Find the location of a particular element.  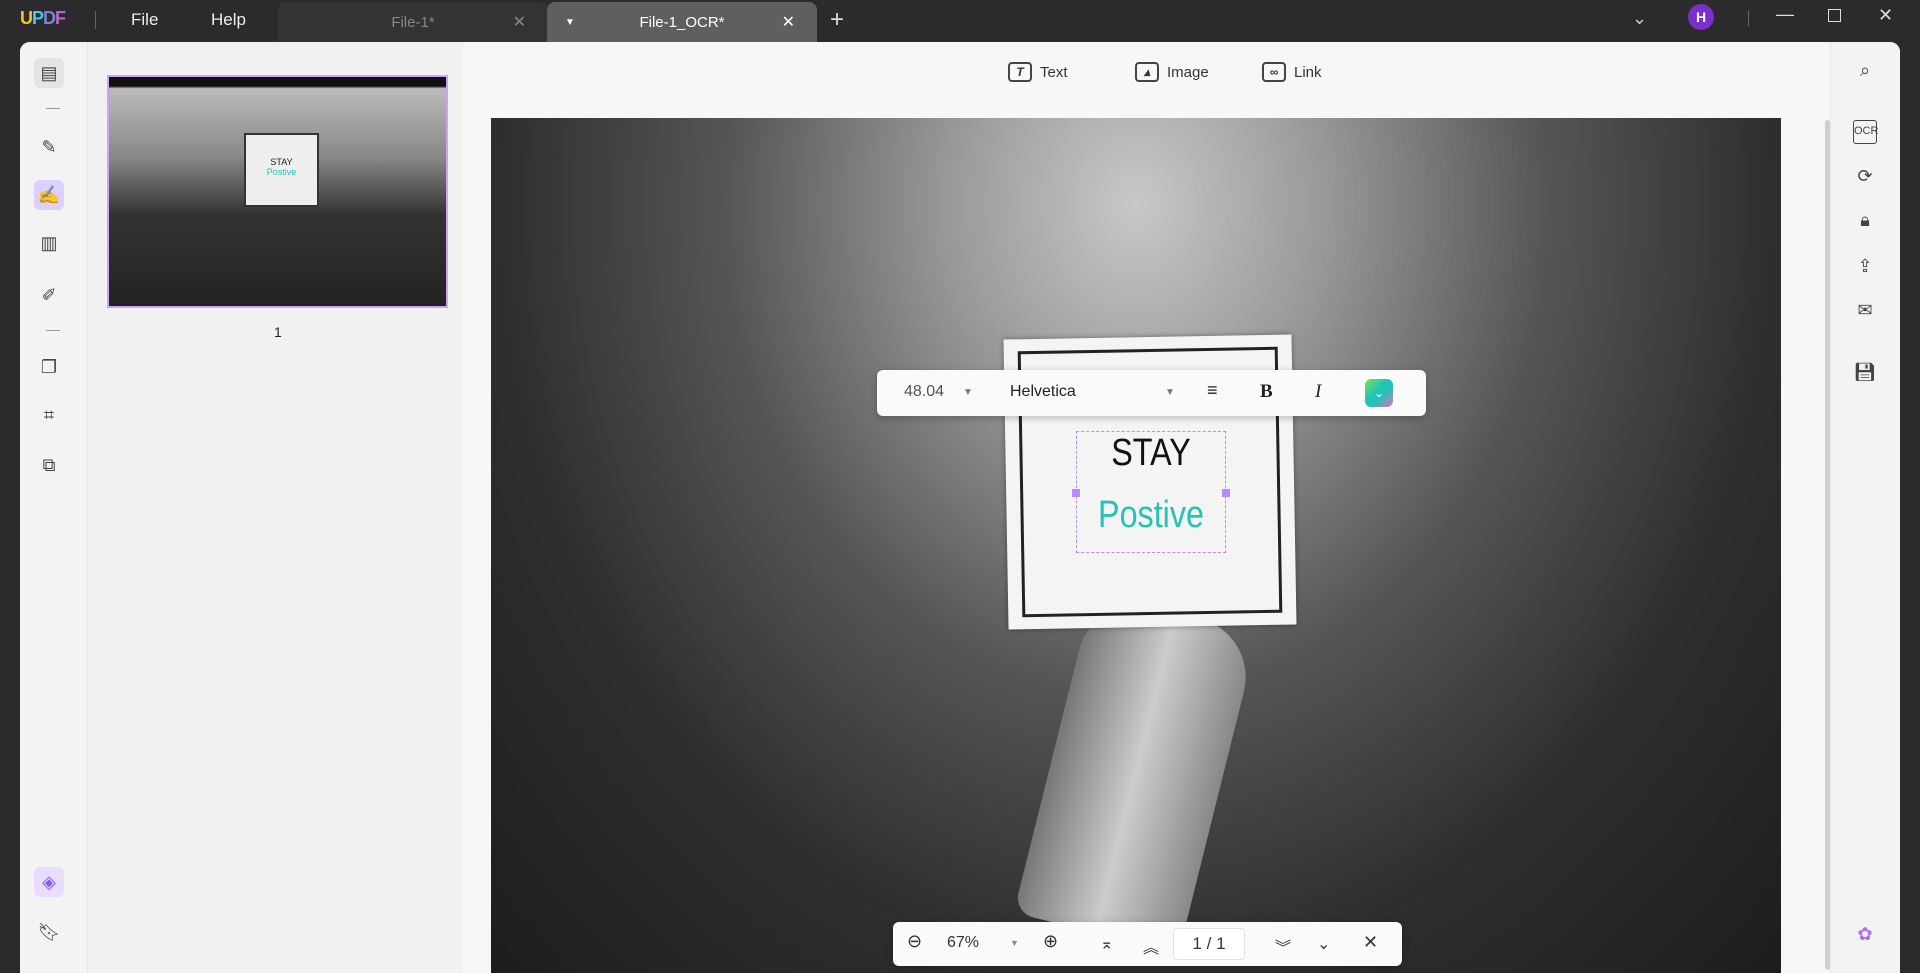

text-stay: STAY is located at coordinates (1151, 453).